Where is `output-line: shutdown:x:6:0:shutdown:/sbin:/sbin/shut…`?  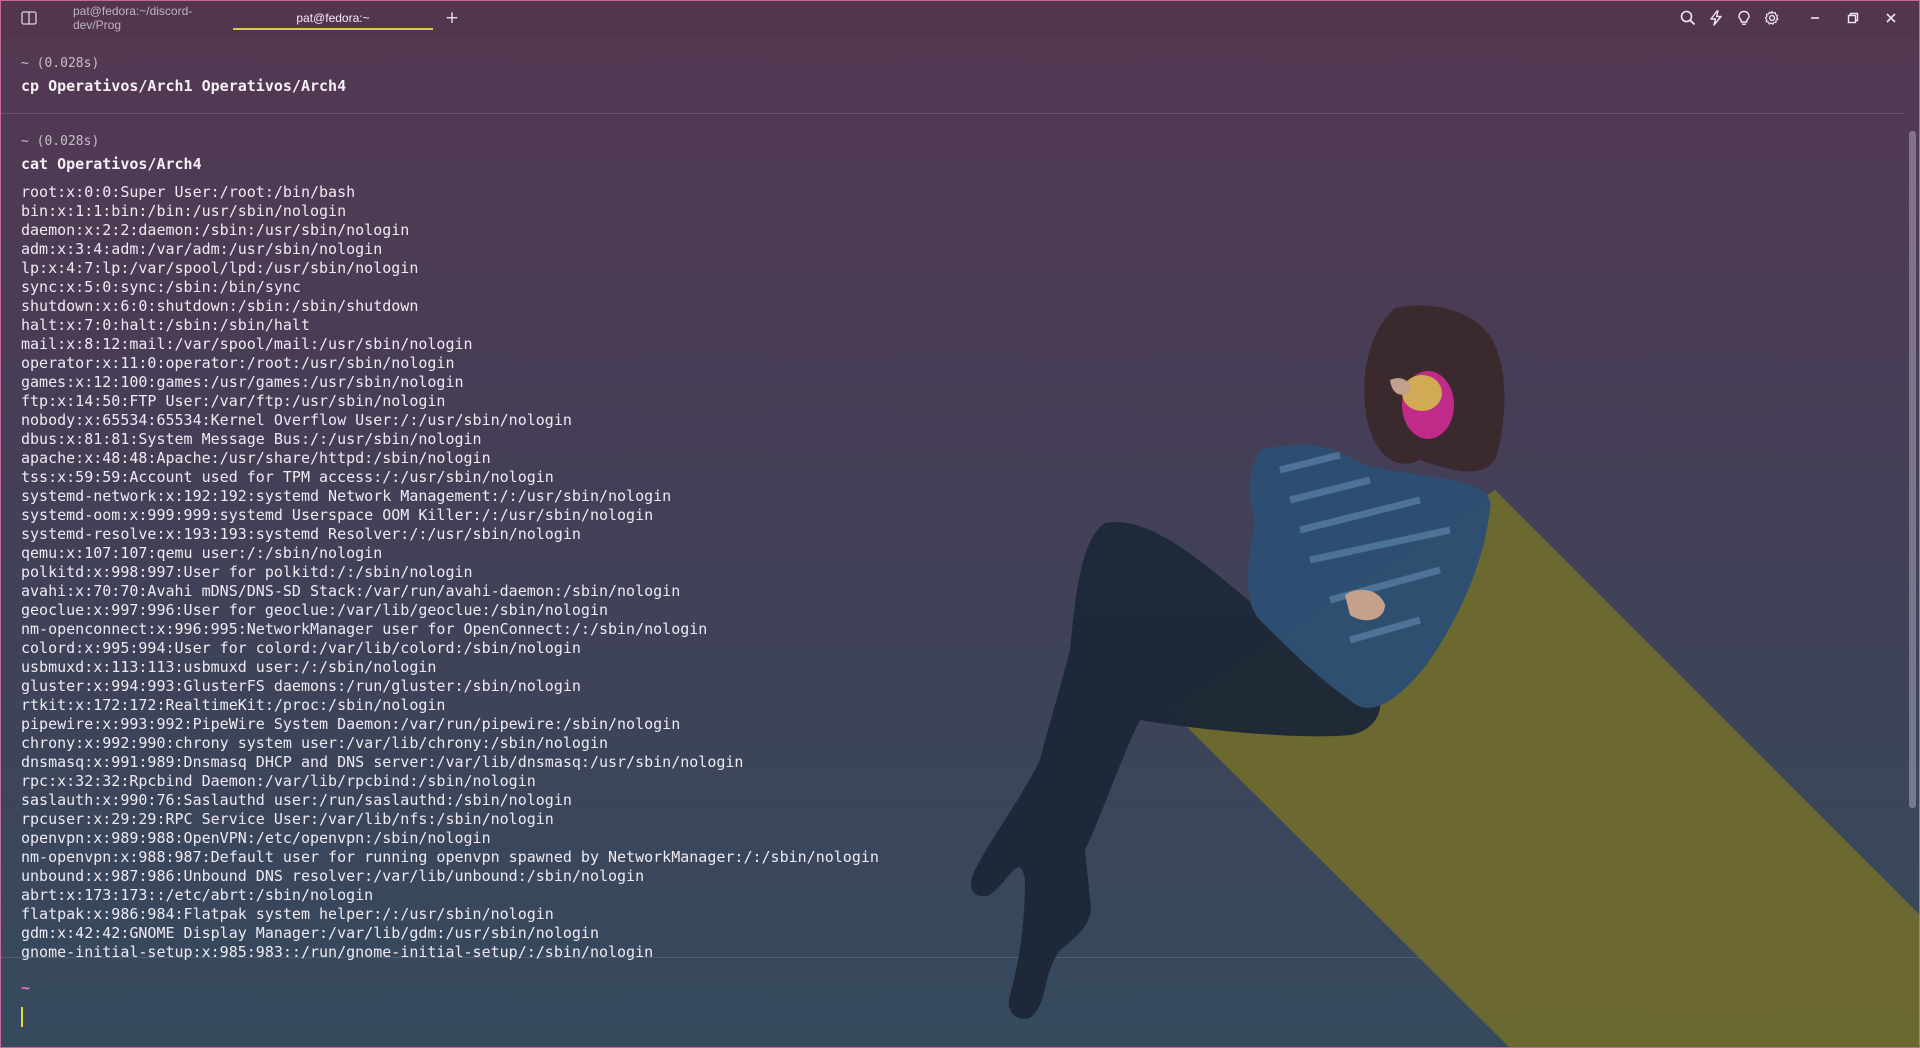 output-line: shutdown:x:6:0:shutdown:/sbin:/sbin/shut… is located at coordinates (220, 306).